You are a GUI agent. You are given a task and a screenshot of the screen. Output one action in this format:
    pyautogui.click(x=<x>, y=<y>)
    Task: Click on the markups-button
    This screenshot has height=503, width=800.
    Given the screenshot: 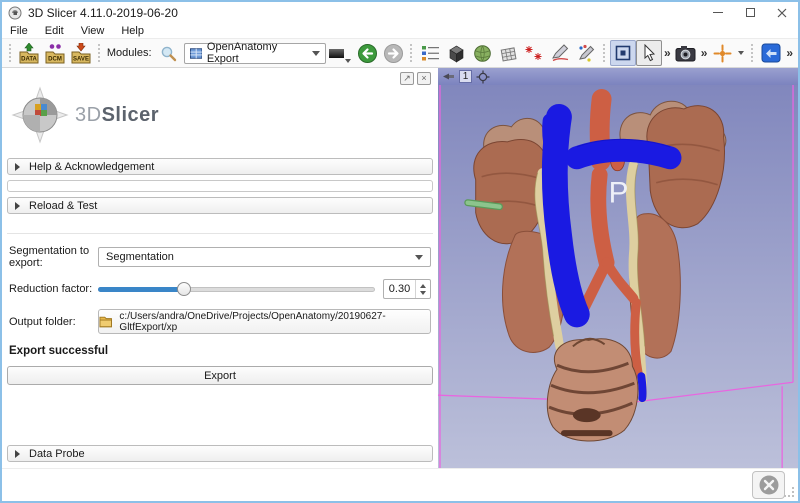 What is the action you would take?
    pyautogui.click(x=534, y=53)
    